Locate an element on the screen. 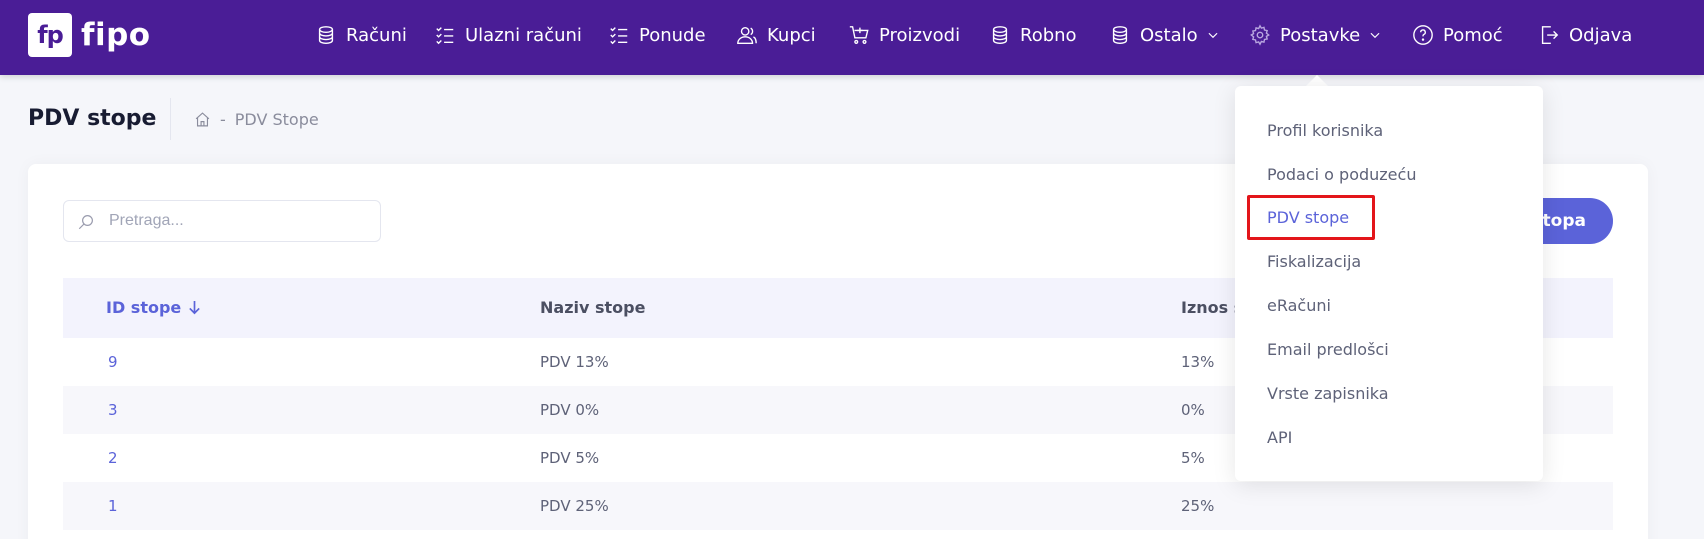 This screenshot has width=1704, height=539. menu-item-email-predlosci: Email predlošci is located at coordinates (1328, 349).